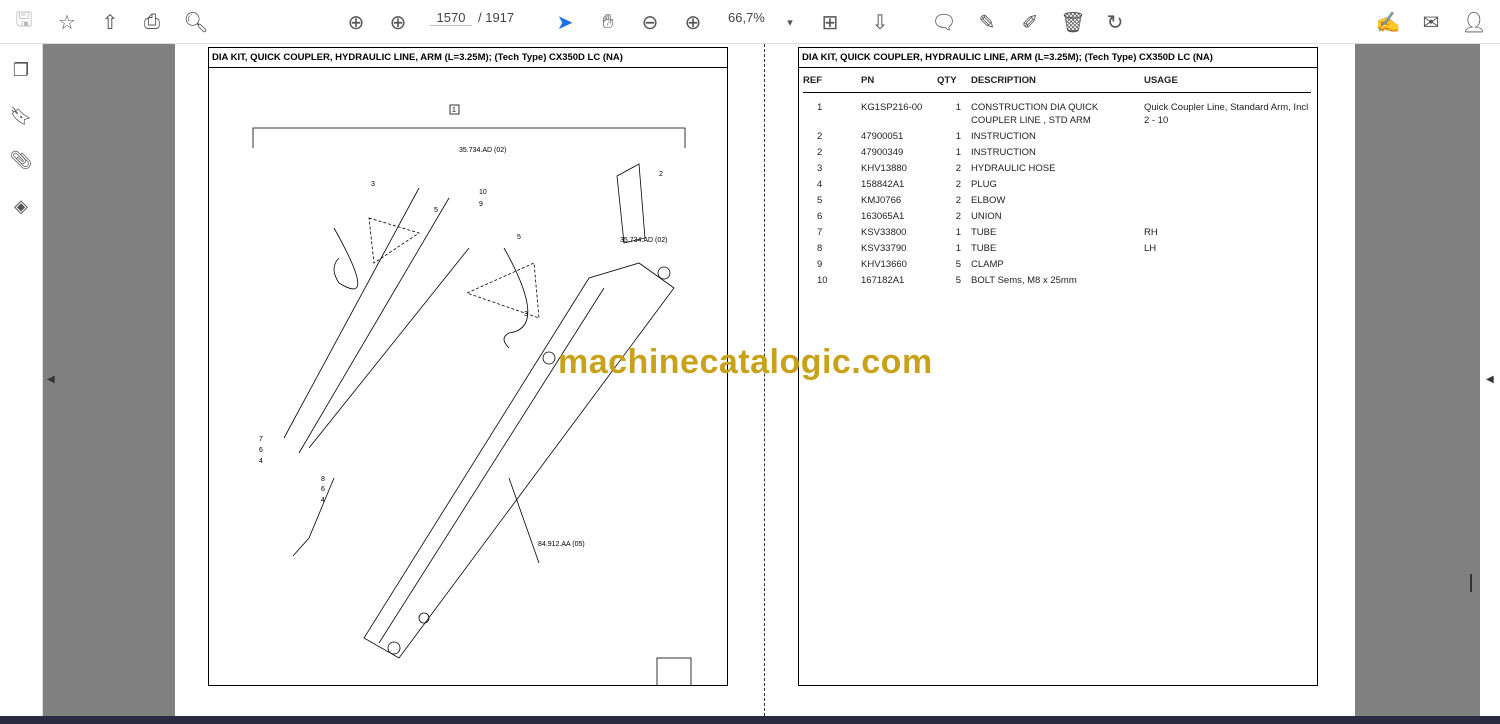 The width and height of the screenshot is (1500, 724). What do you see at coordinates (750, 720) in the screenshot?
I see `taskbar-strip` at bounding box center [750, 720].